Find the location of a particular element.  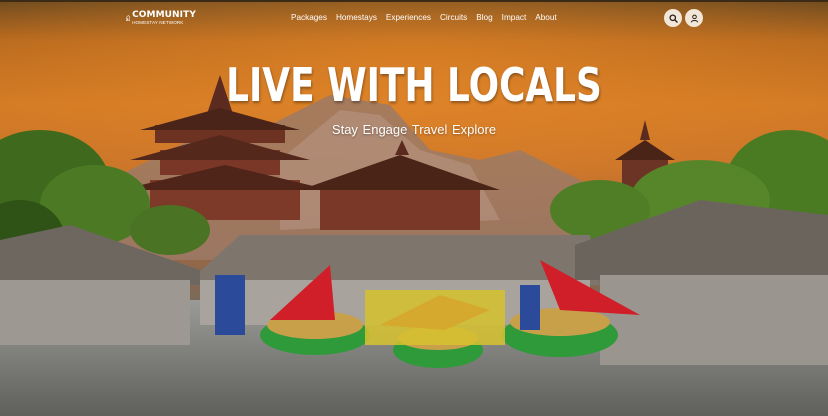

brand-text: COMMUNITY HOMESTAY NETWORK is located at coordinates (164, 17).